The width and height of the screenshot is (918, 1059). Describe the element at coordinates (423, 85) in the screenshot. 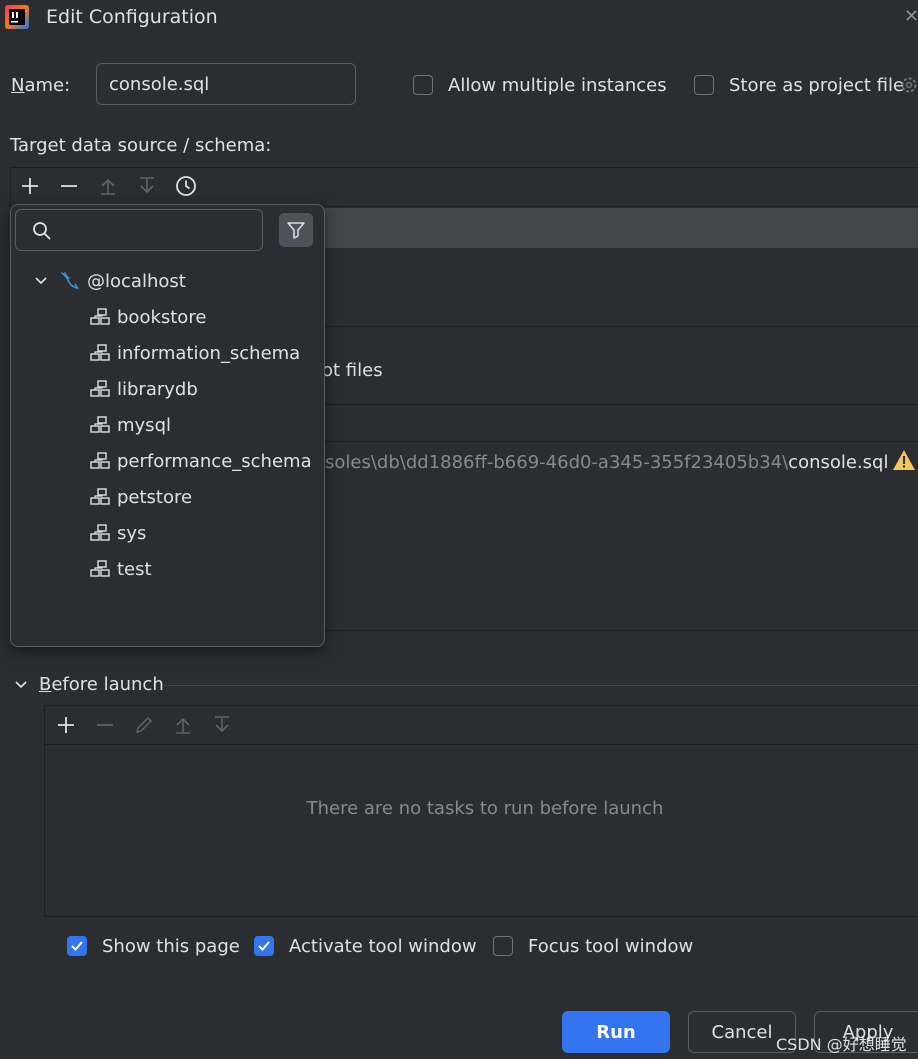

I see `allow-multiple-checkbox` at that location.